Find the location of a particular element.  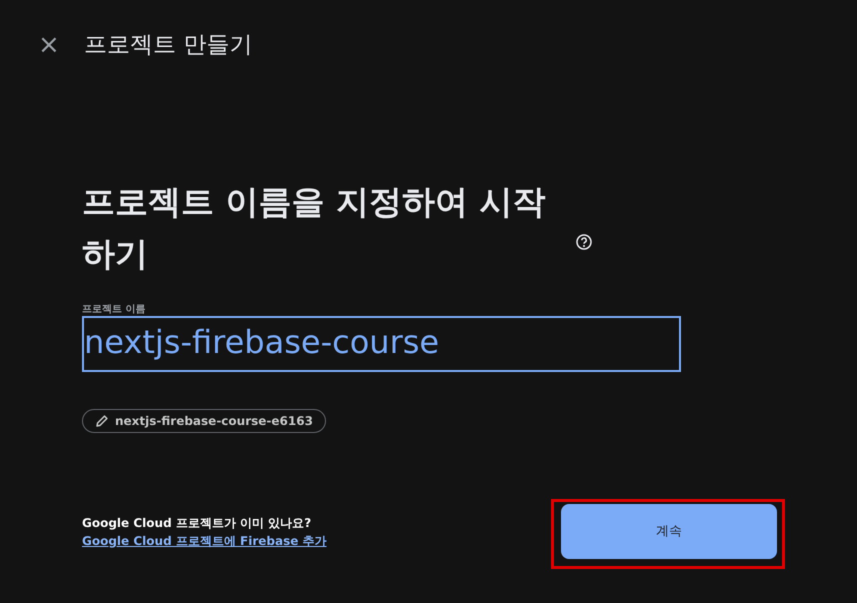

heading: 프로젝트 이름을 지정하여 시작하기 is located at coordinates (314, 228).